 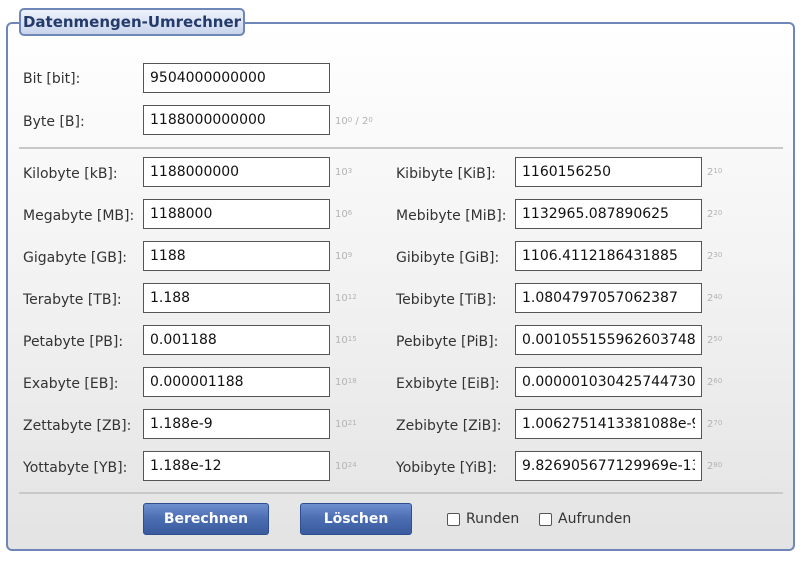 What do you see at coordinates (346, 424) in the screenshot?
I see `decimal-unit-power: 1021` at bounding box center [346, 424].